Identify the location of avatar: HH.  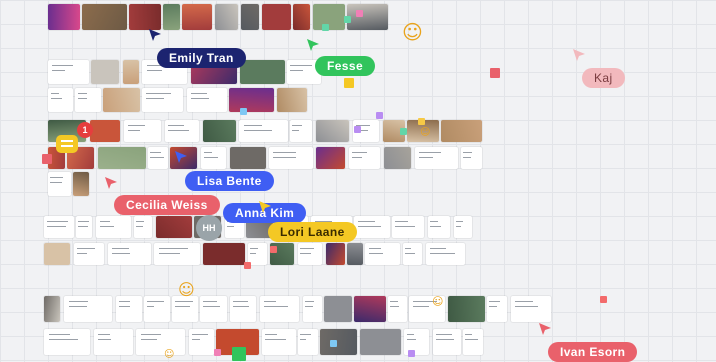
(209, 228).